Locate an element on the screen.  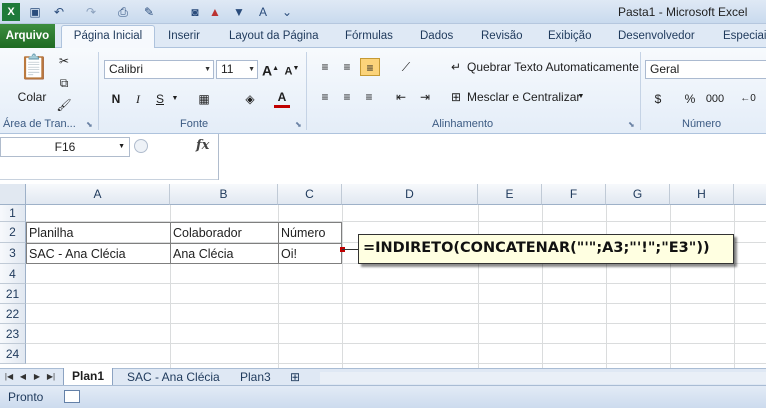
row-header: 22 is located at coordinates (13, 314).